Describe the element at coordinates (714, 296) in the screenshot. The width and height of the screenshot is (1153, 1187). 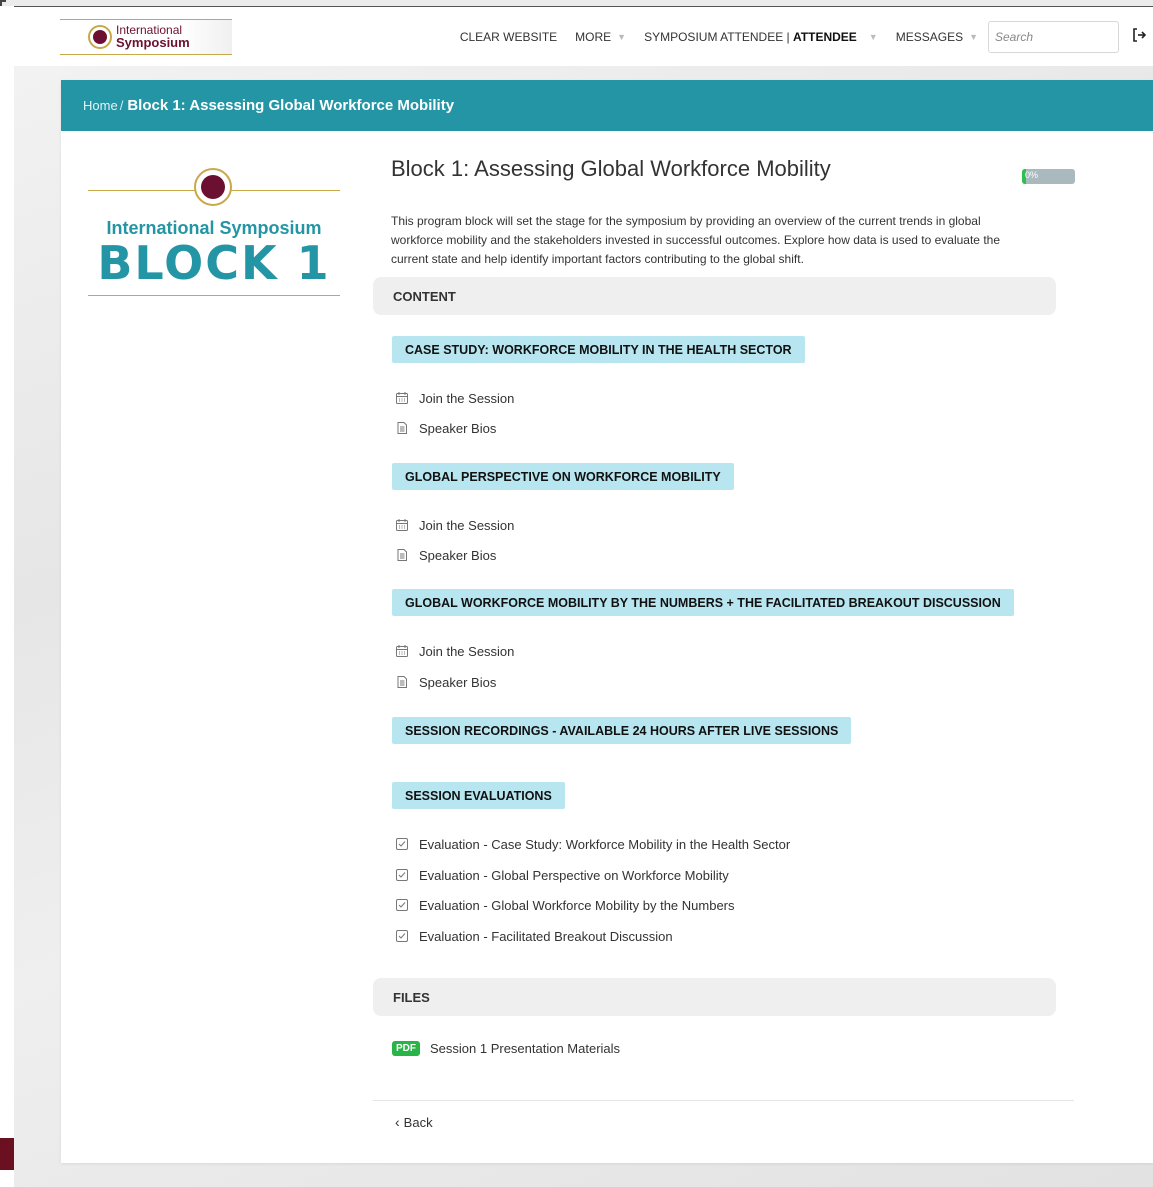
I see `content-section-header: CONTENT` at that location.